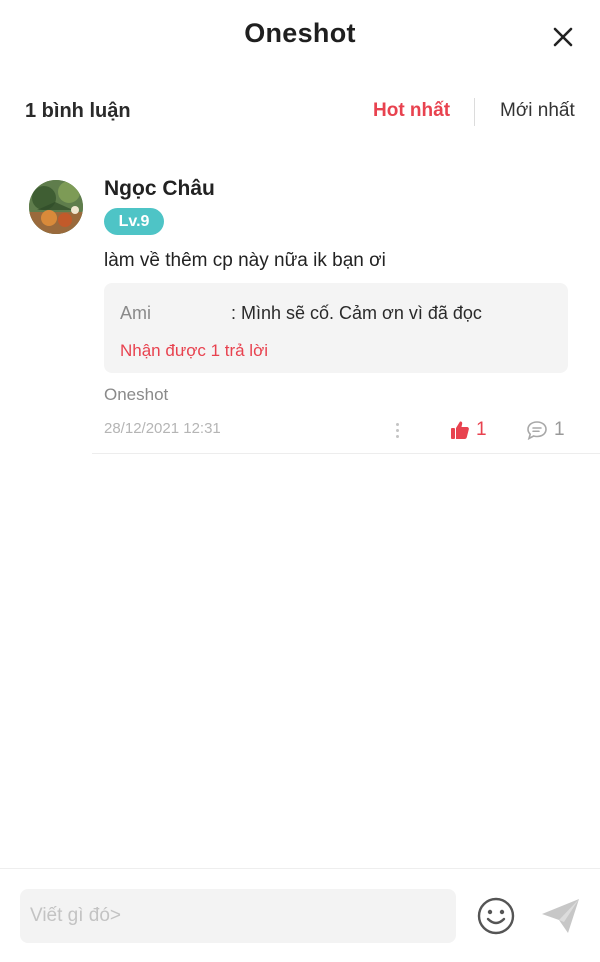 This screenshot has height=962, width=600. What do you see at coordinates (78, 111) in the screenshot?
I see `comment-count: 1 bình luận` at bounding box center [78, 111].